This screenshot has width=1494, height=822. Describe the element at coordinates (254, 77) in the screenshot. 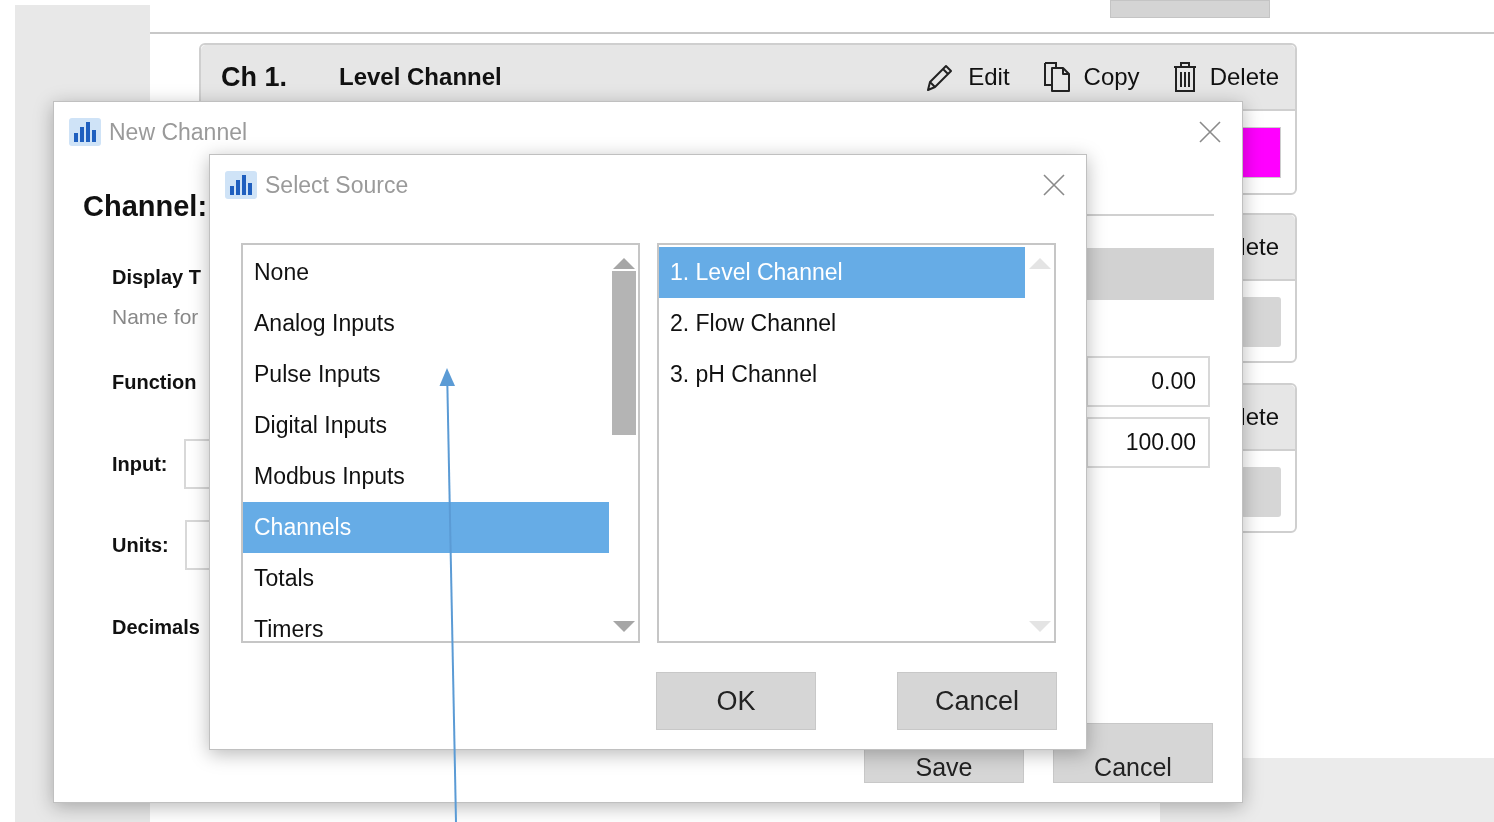

I see `channel-number: Ch 1.` at that location.